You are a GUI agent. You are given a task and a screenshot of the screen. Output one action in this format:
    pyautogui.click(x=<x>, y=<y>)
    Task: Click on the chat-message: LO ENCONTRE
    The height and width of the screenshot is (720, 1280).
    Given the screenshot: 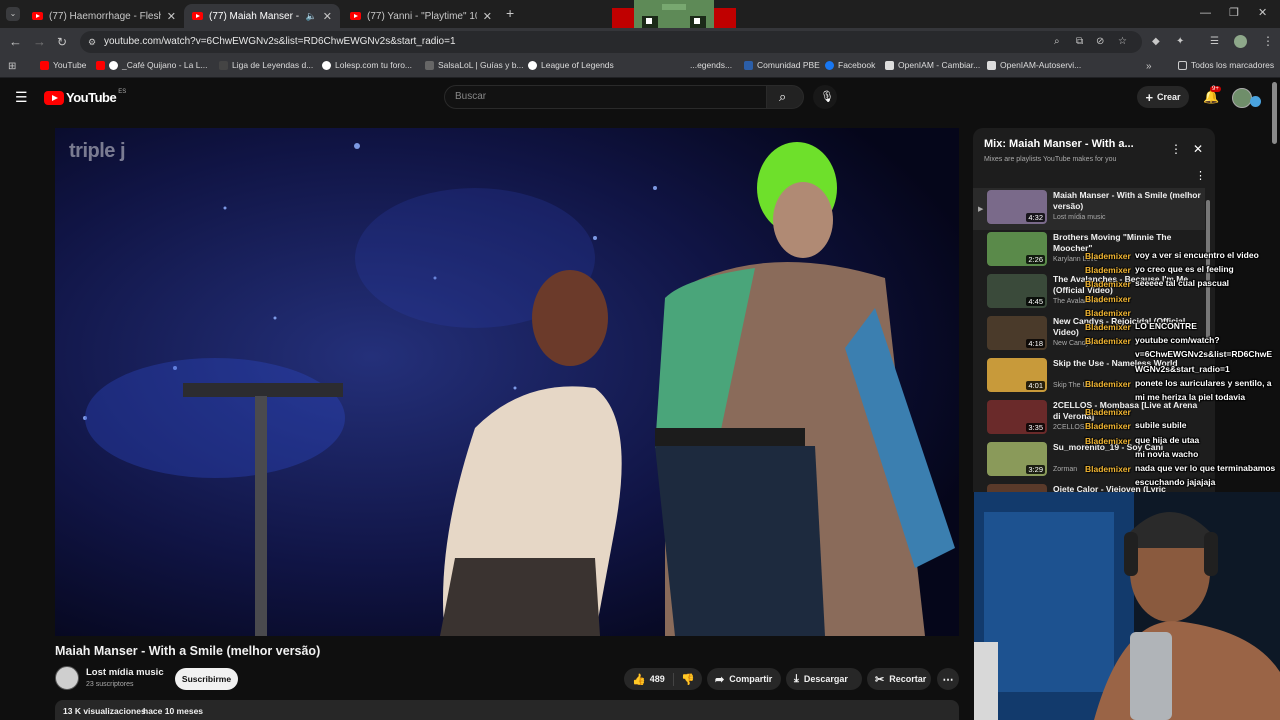 What is the action you would take?
    pyautogui.click(x=1166, y=326)
    